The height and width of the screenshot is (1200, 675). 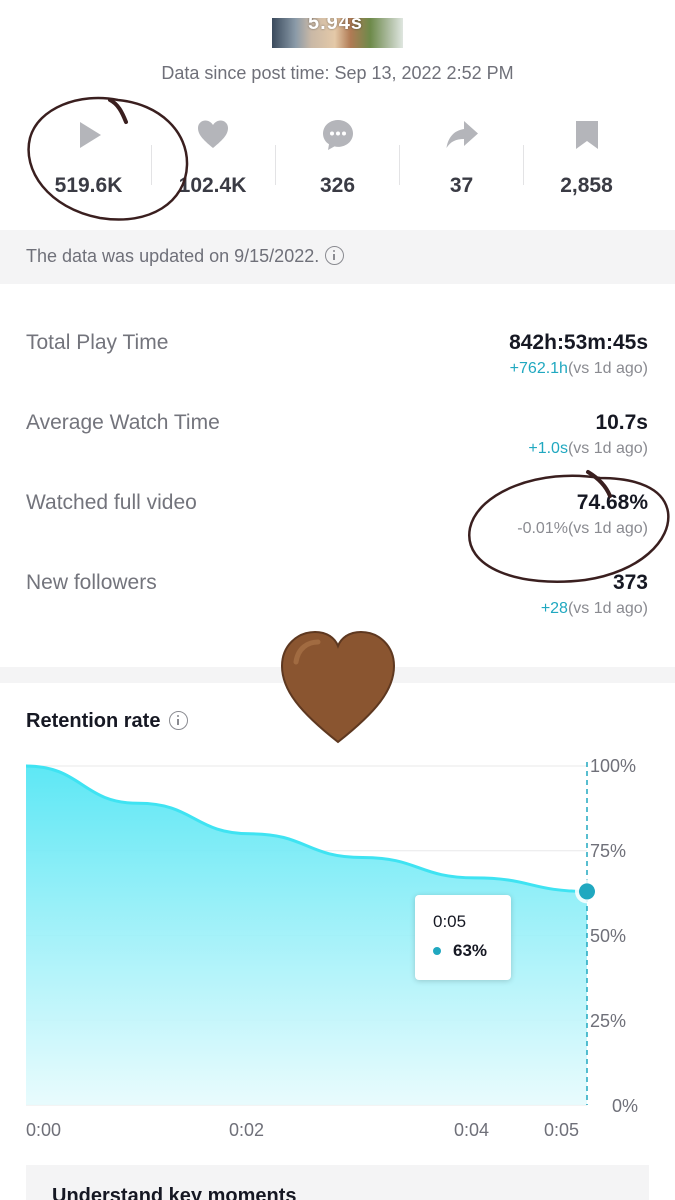 I want to click on y-tick-label: 50%, so click(x=608, y=936).